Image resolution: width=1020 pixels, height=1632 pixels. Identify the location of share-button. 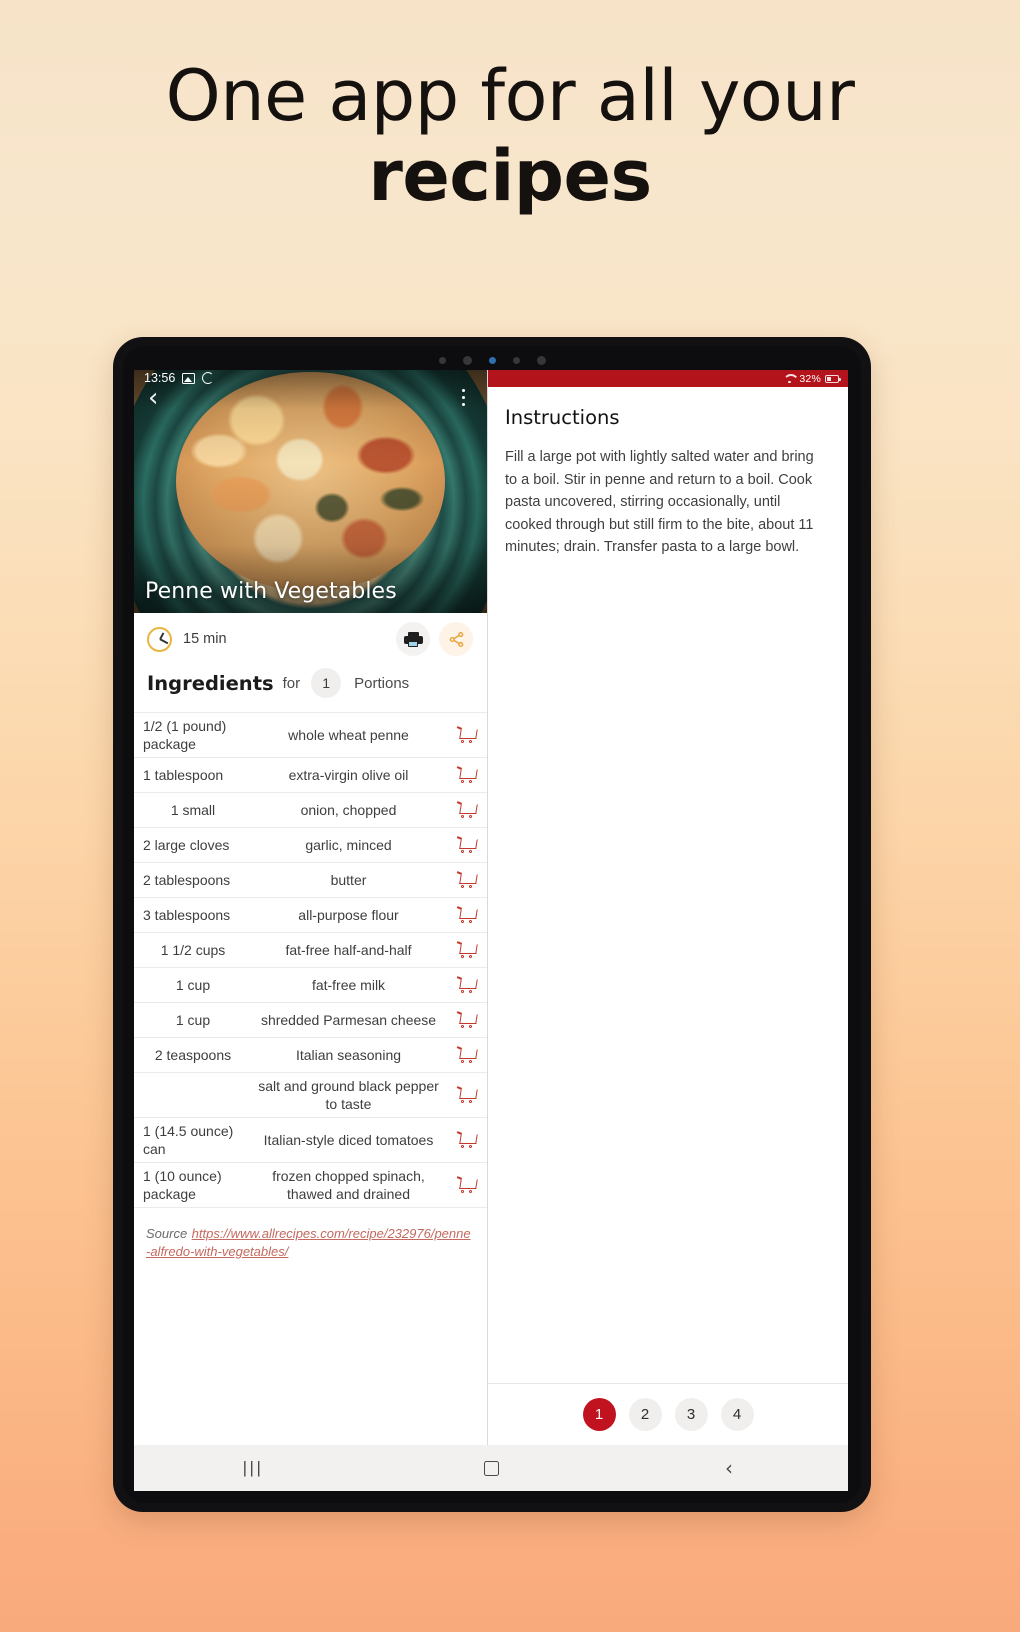
(456, 639).